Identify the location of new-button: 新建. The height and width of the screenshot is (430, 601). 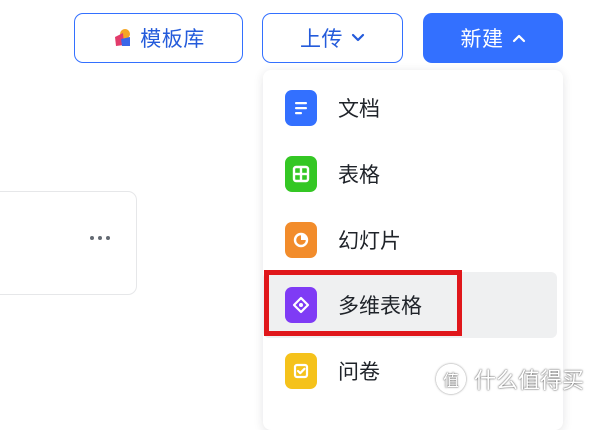
(493, 38).